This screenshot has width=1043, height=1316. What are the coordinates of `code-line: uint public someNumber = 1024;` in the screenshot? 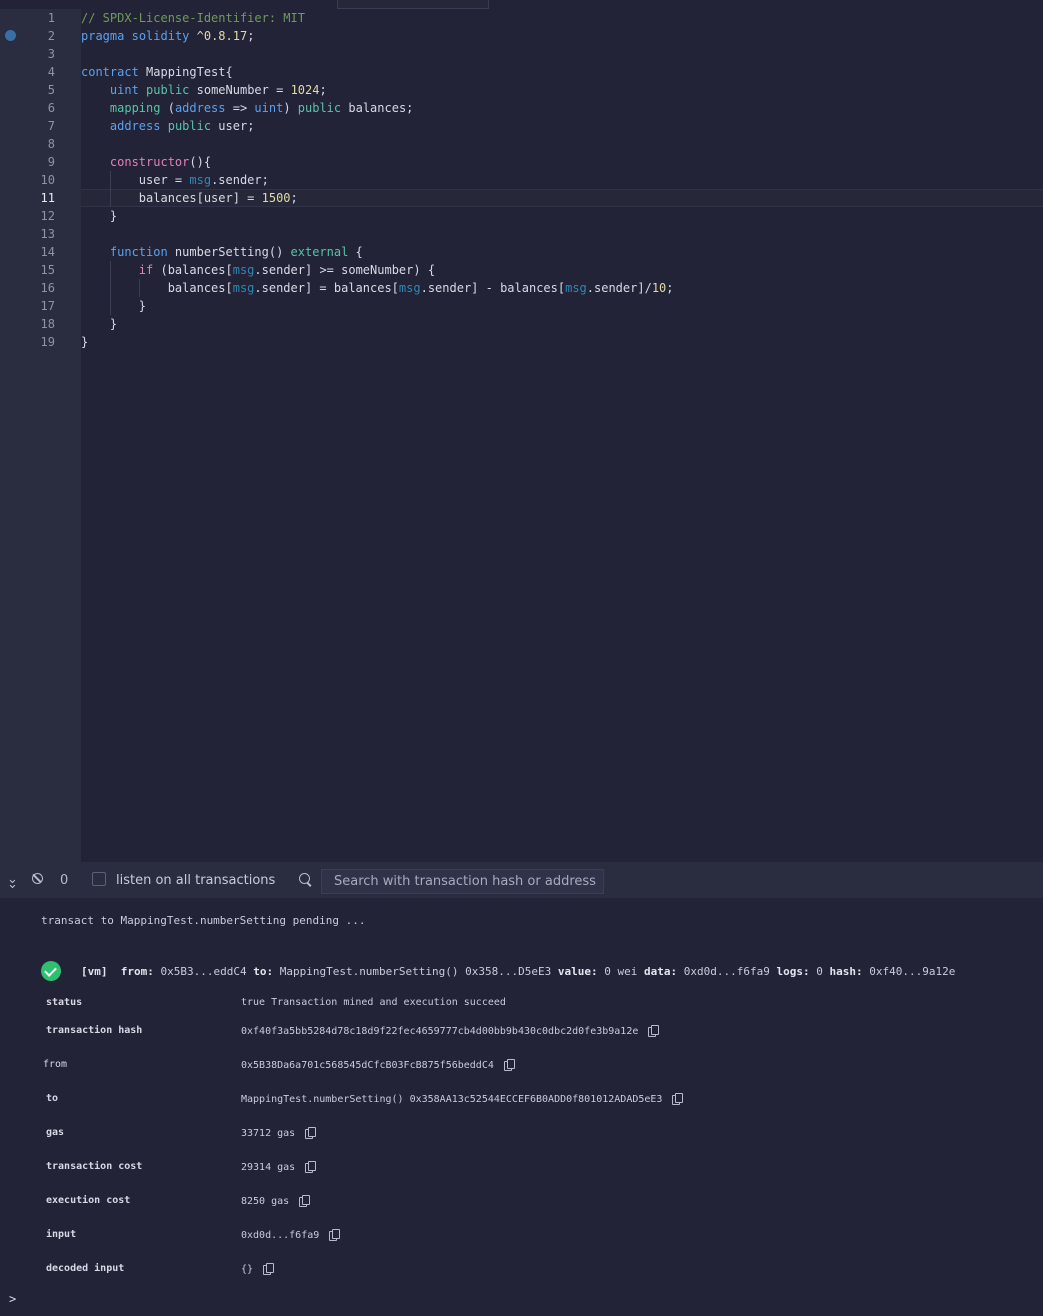 It's located at (204, 90).